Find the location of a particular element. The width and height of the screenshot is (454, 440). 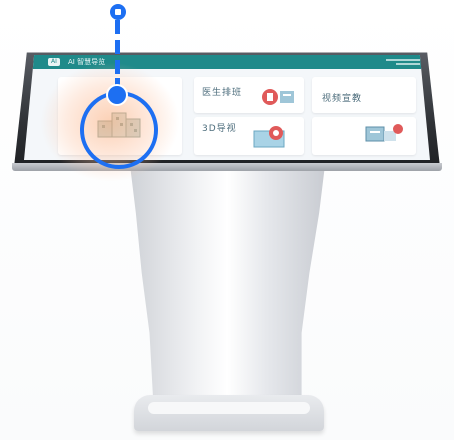

video-education-icon is located at coordinates (384, 133).